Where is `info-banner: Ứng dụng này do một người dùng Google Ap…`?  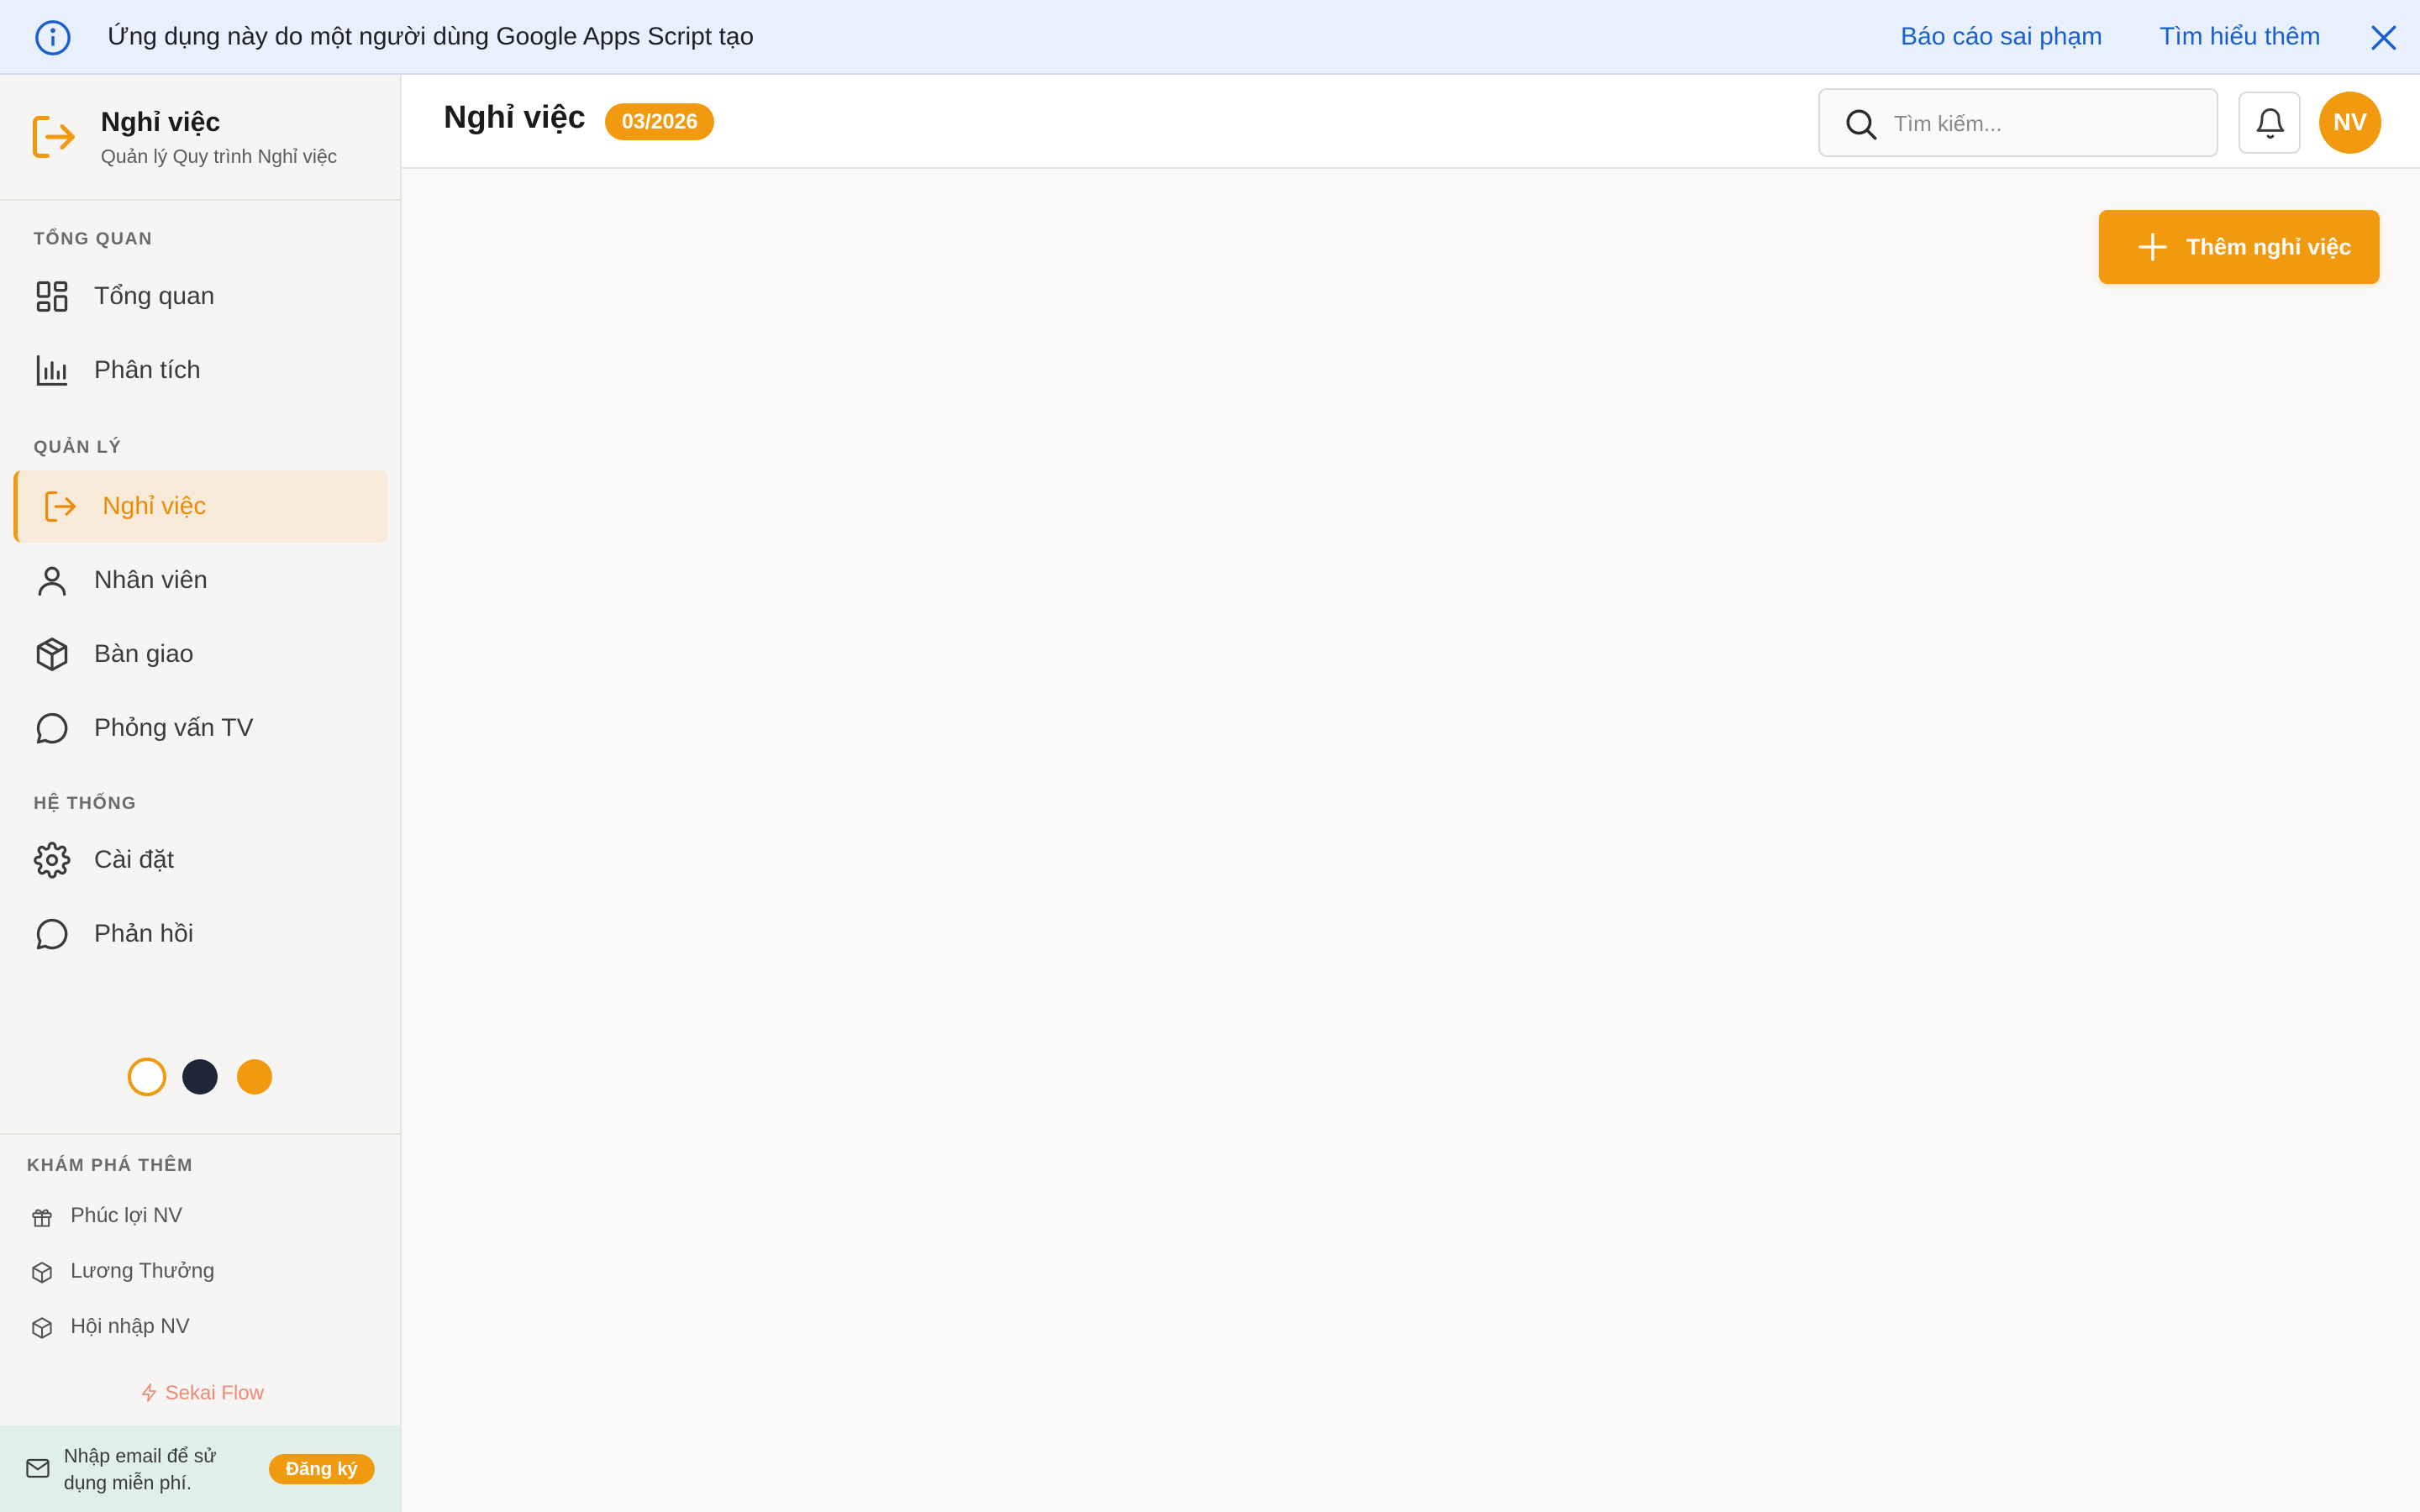 info-banner: Ứng dụng này do một người dùng Google Ap… is located at coordinates (1210, 37).